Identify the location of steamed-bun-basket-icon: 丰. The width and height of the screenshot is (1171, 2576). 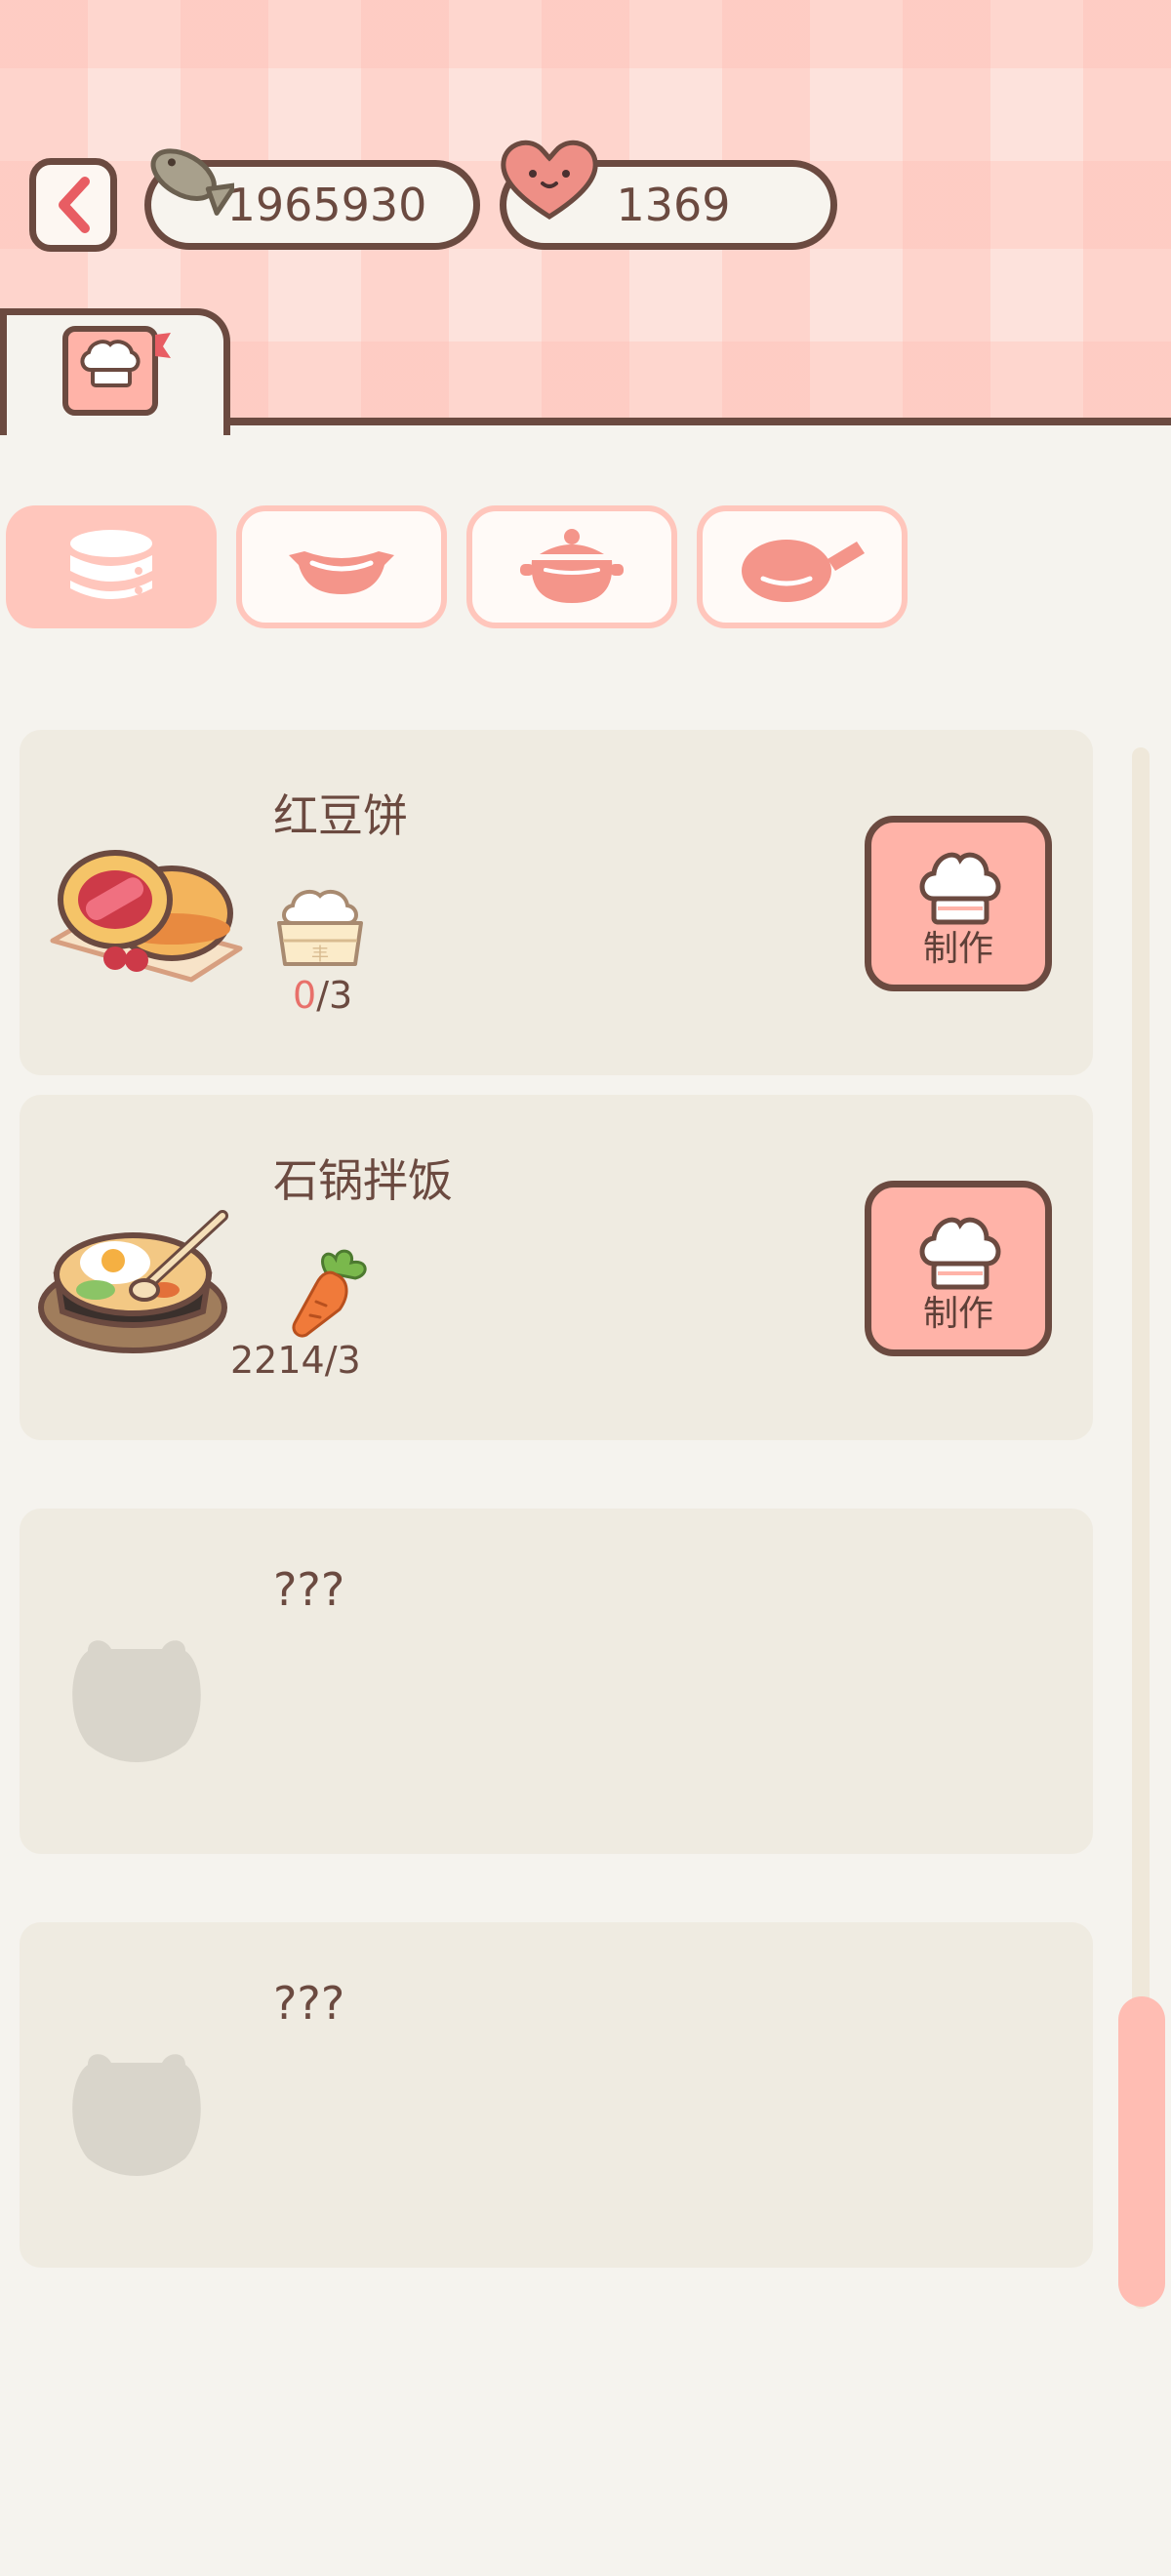
(320, 927).